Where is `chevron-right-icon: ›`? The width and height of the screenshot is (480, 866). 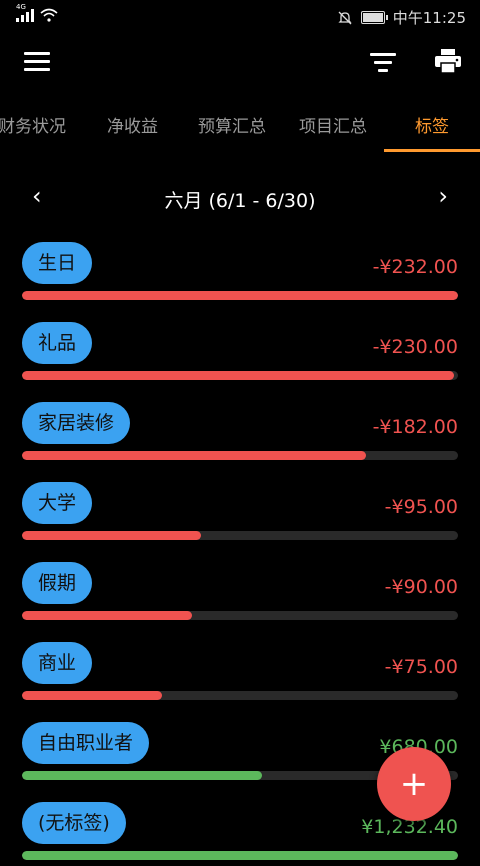 chevron-right-icon: › is located at coordinates (443, 196).